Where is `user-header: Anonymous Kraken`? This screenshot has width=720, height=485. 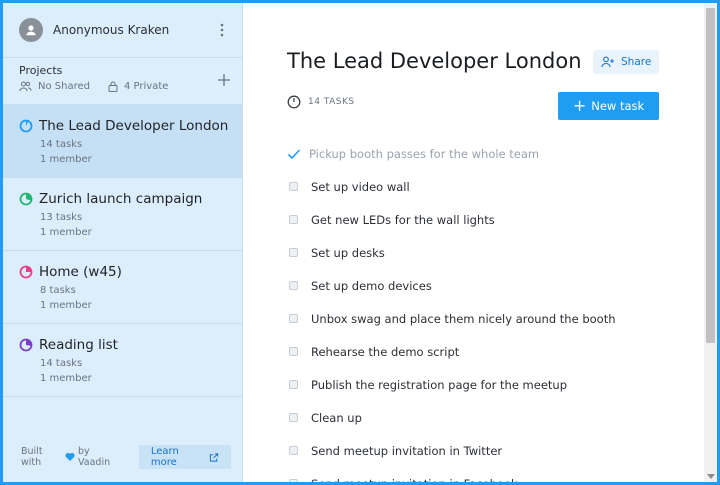
user-header: Anonymous Kraken is located at coordinates (122, 30).